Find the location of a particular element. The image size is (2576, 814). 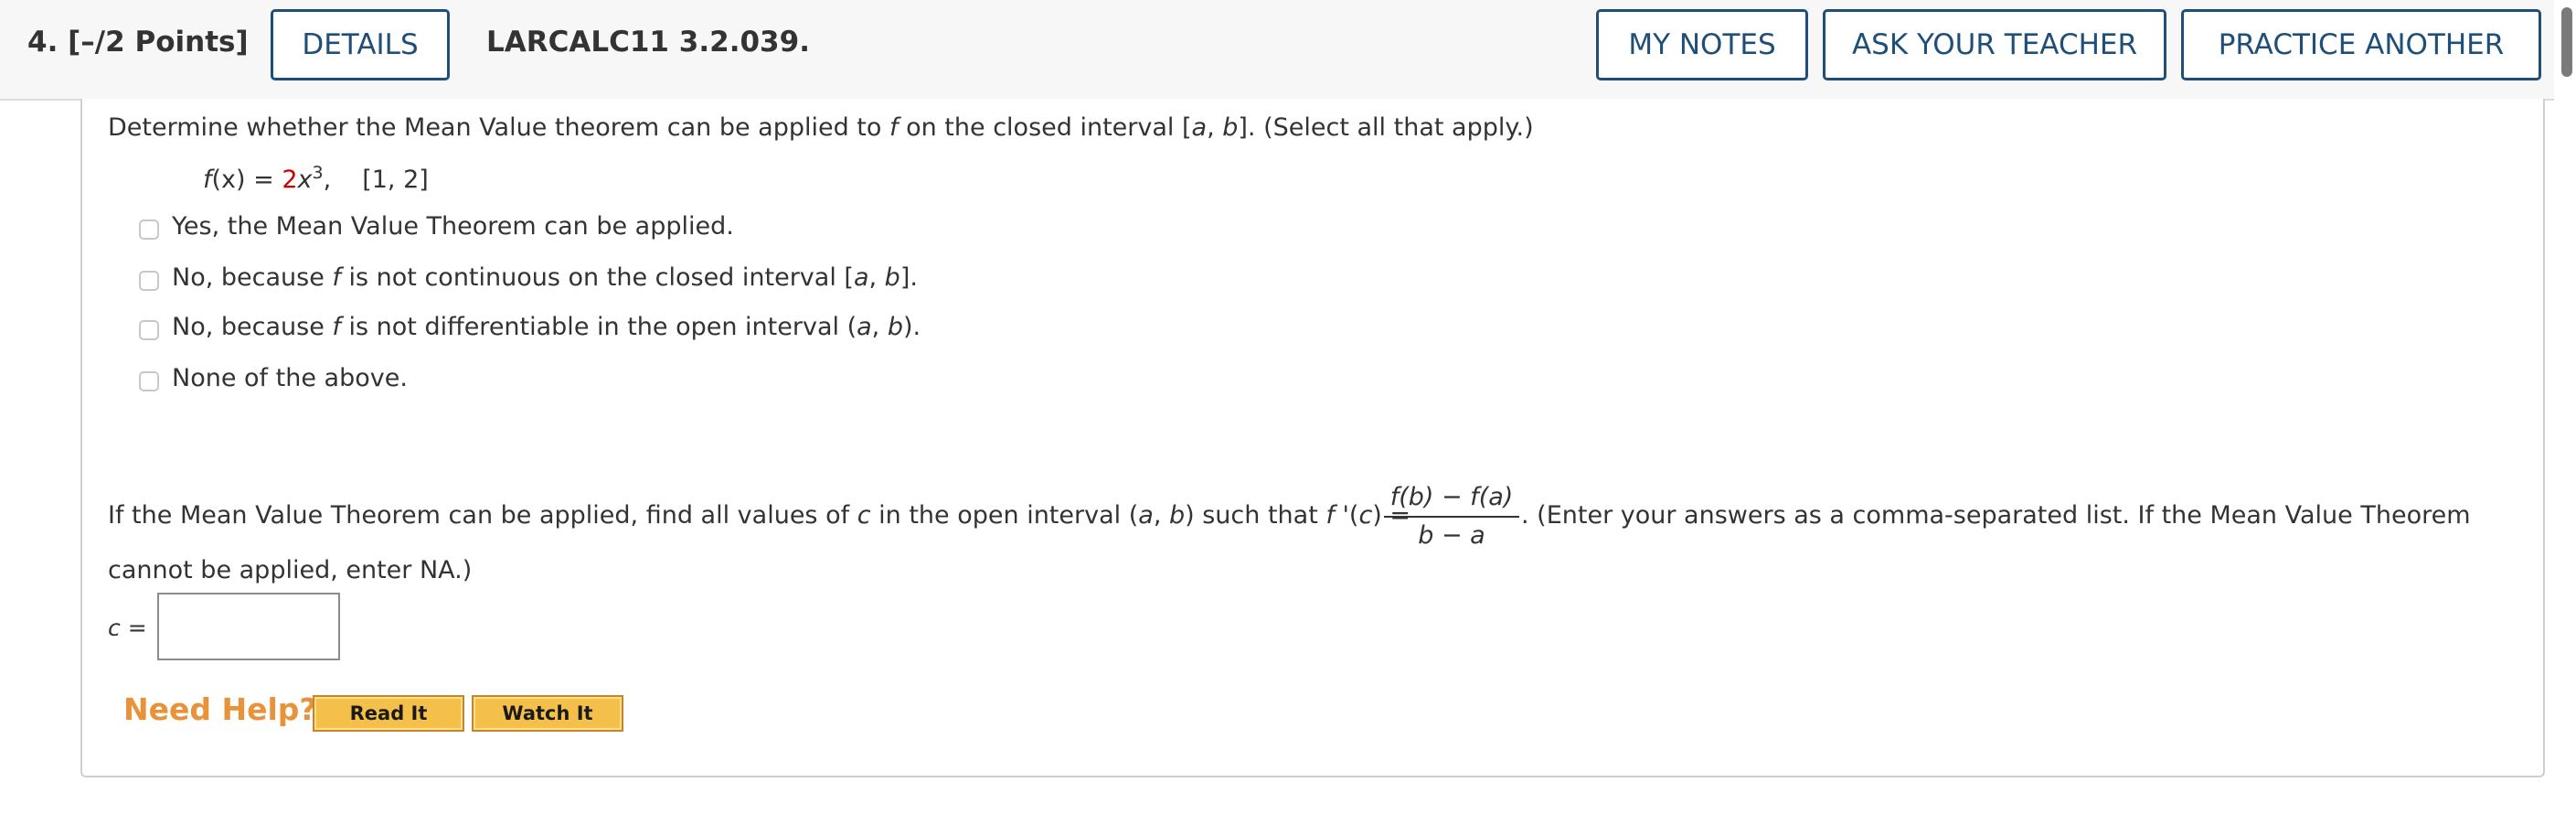

fraction-bar is located at coordinates (1452, 517).